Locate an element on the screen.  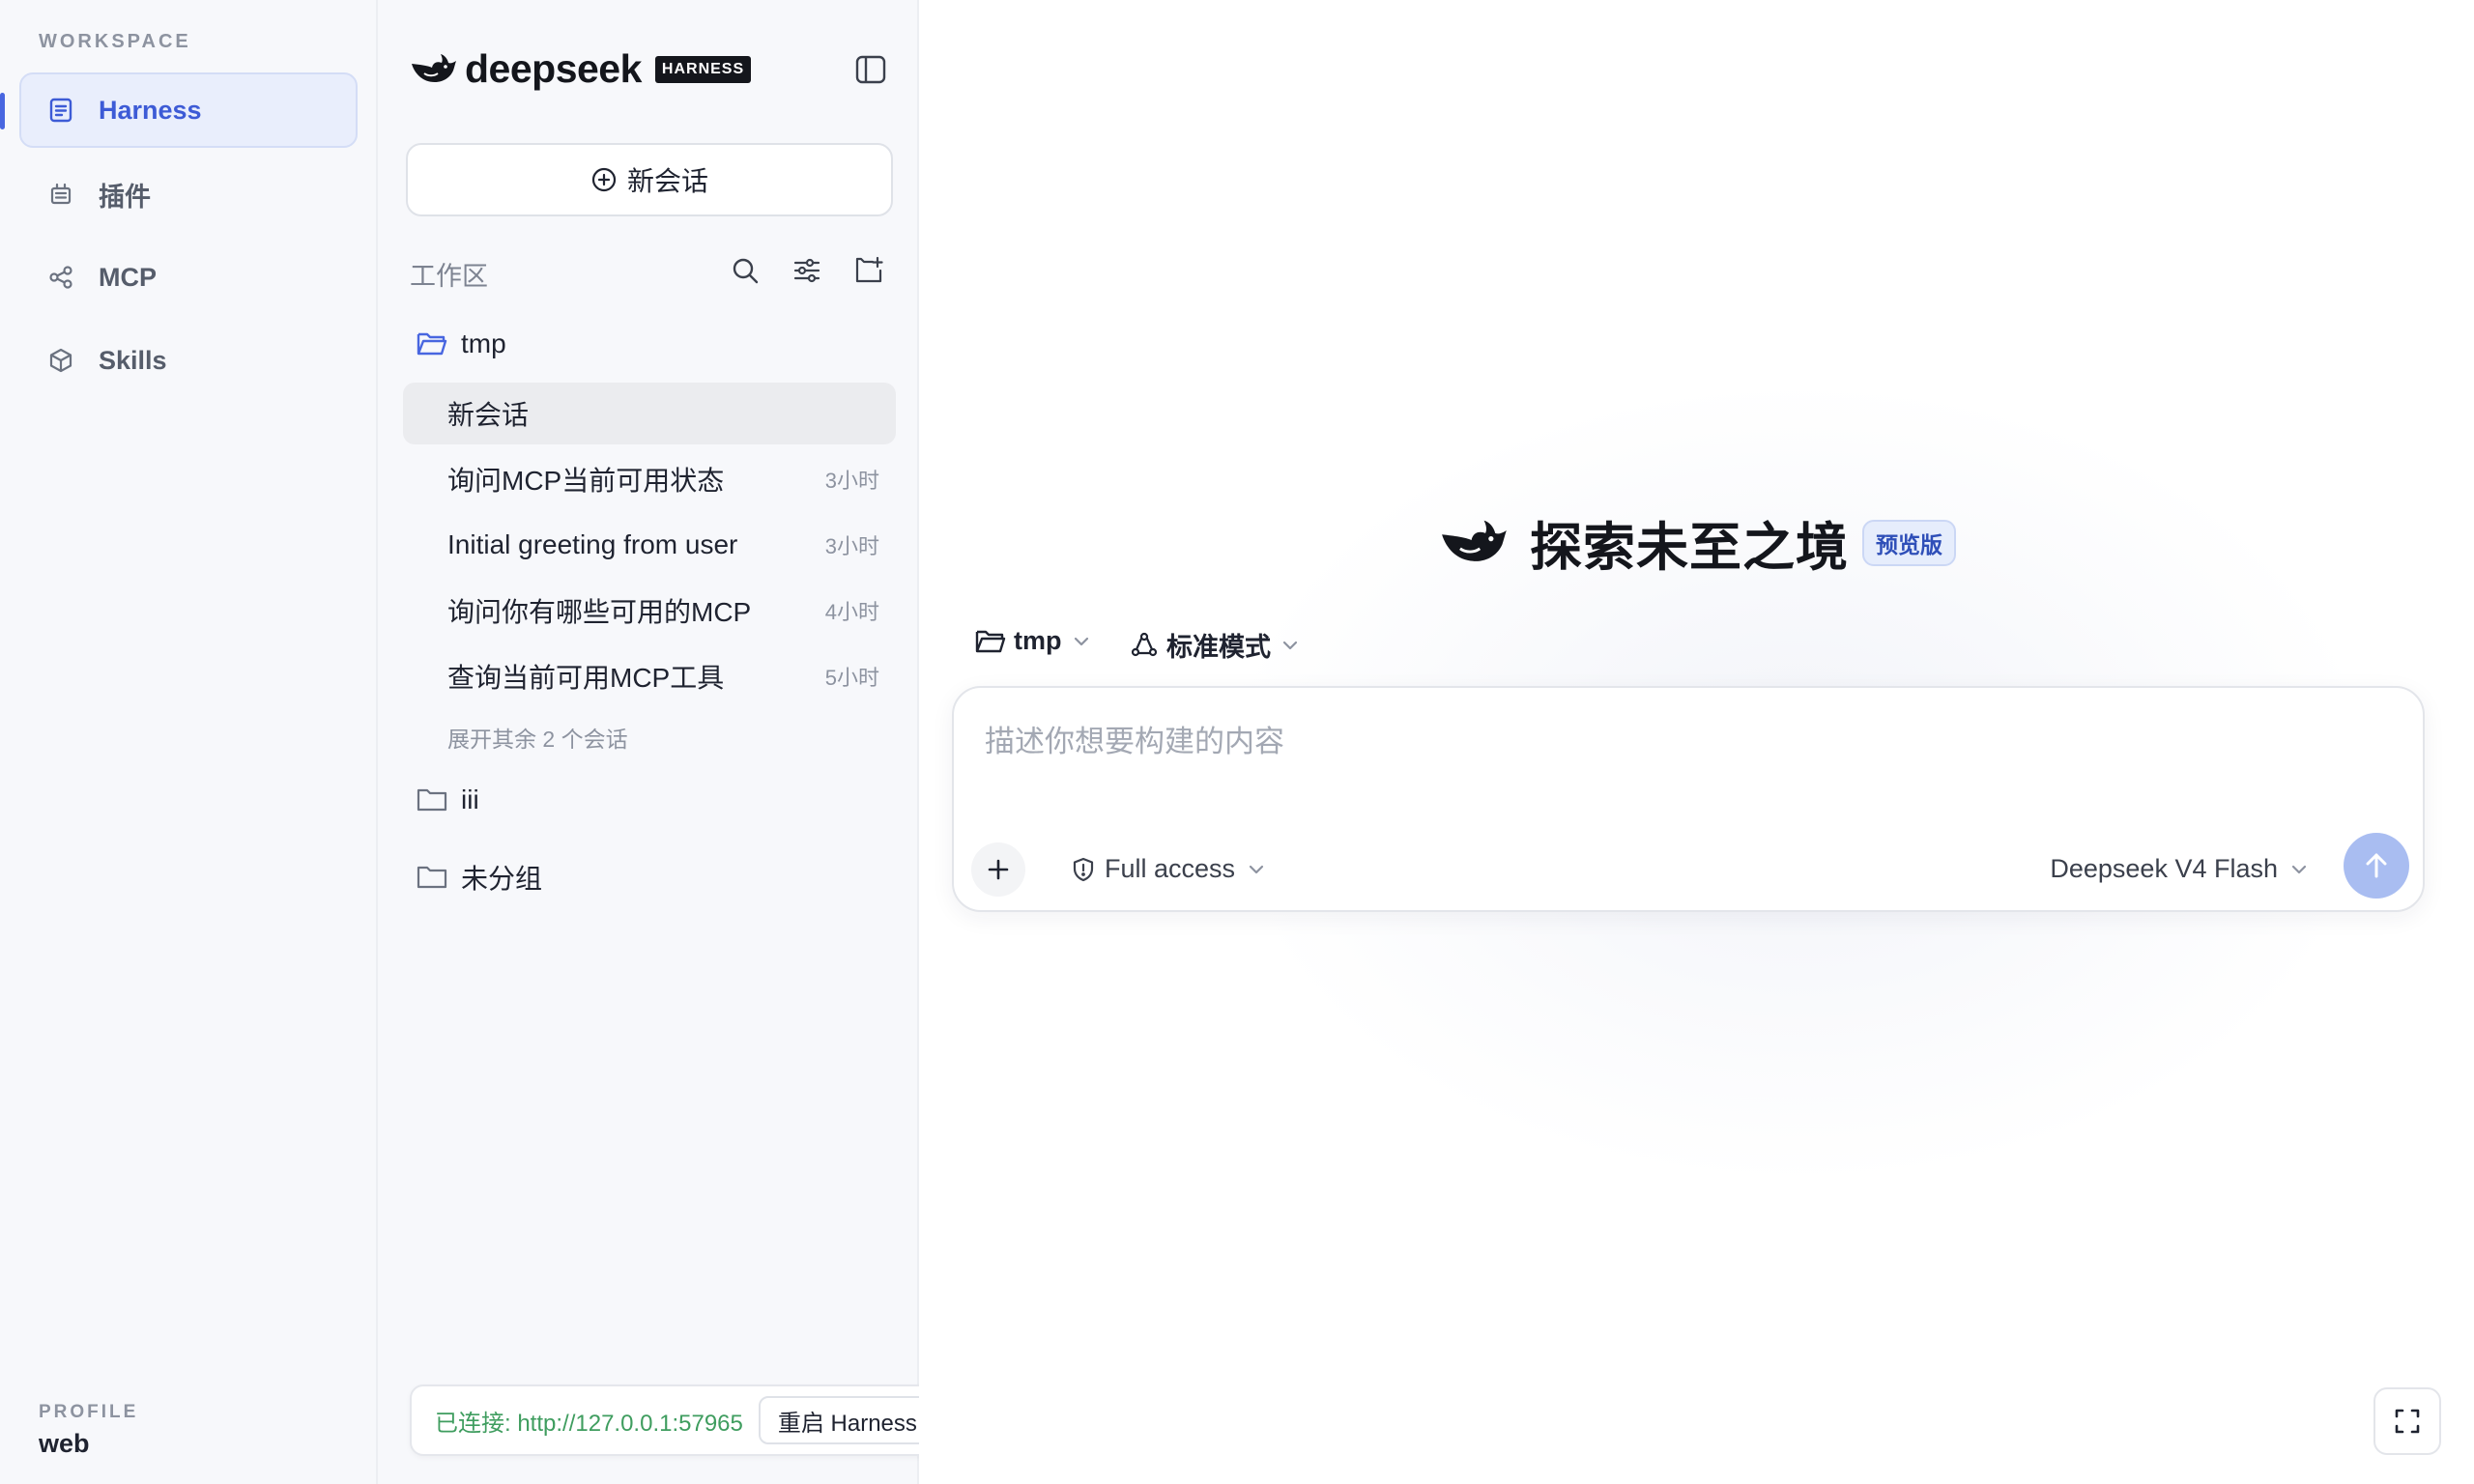
folder-iii: iii is located at coordinates (448, 800).